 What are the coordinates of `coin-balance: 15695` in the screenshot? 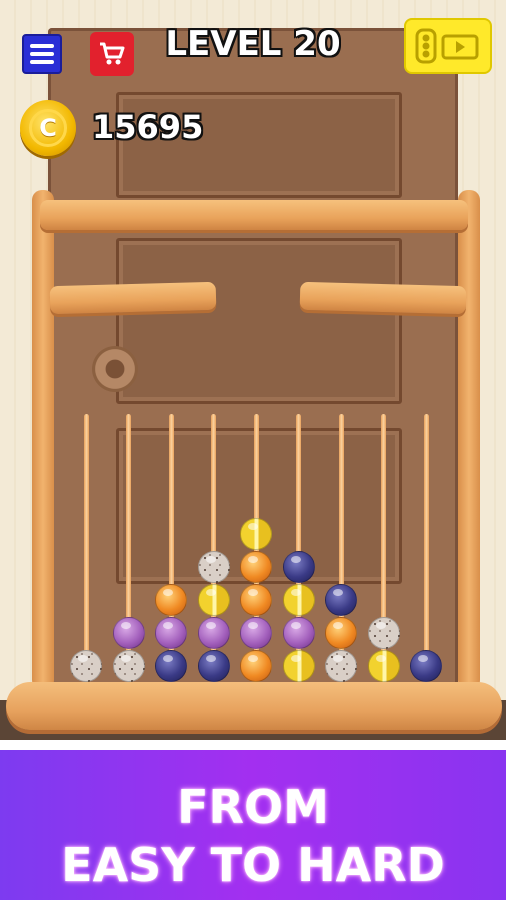 It's located at (148, 127).